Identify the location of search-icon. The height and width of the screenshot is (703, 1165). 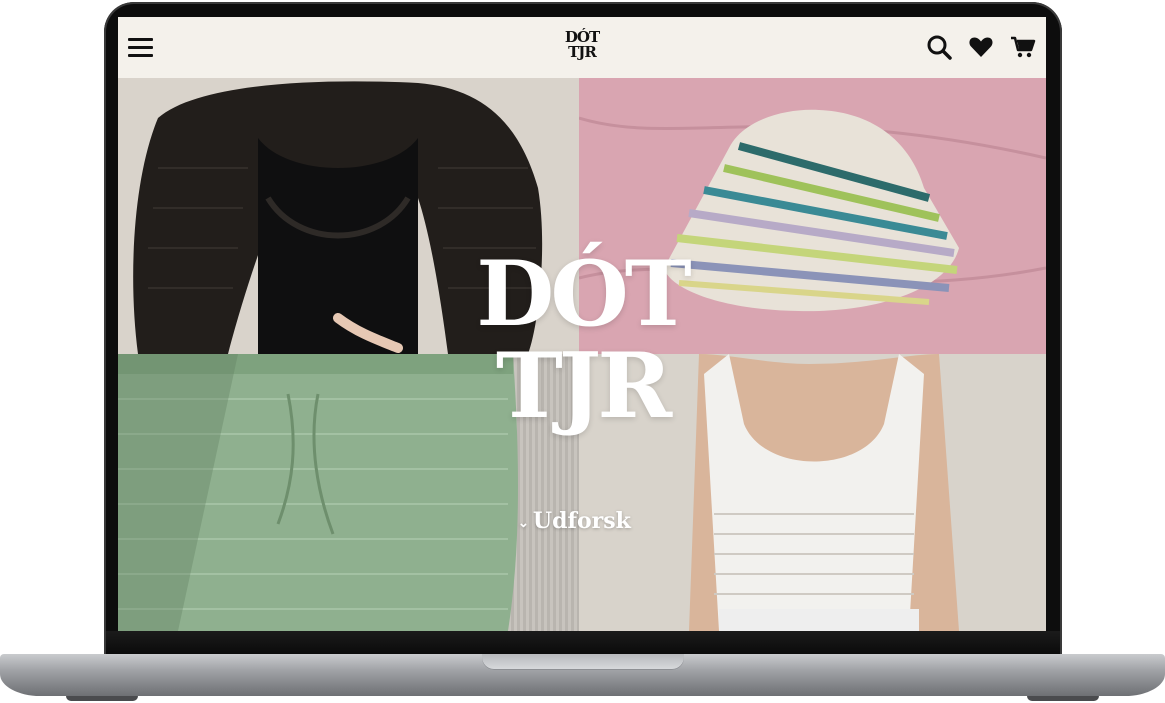
(939, 47).